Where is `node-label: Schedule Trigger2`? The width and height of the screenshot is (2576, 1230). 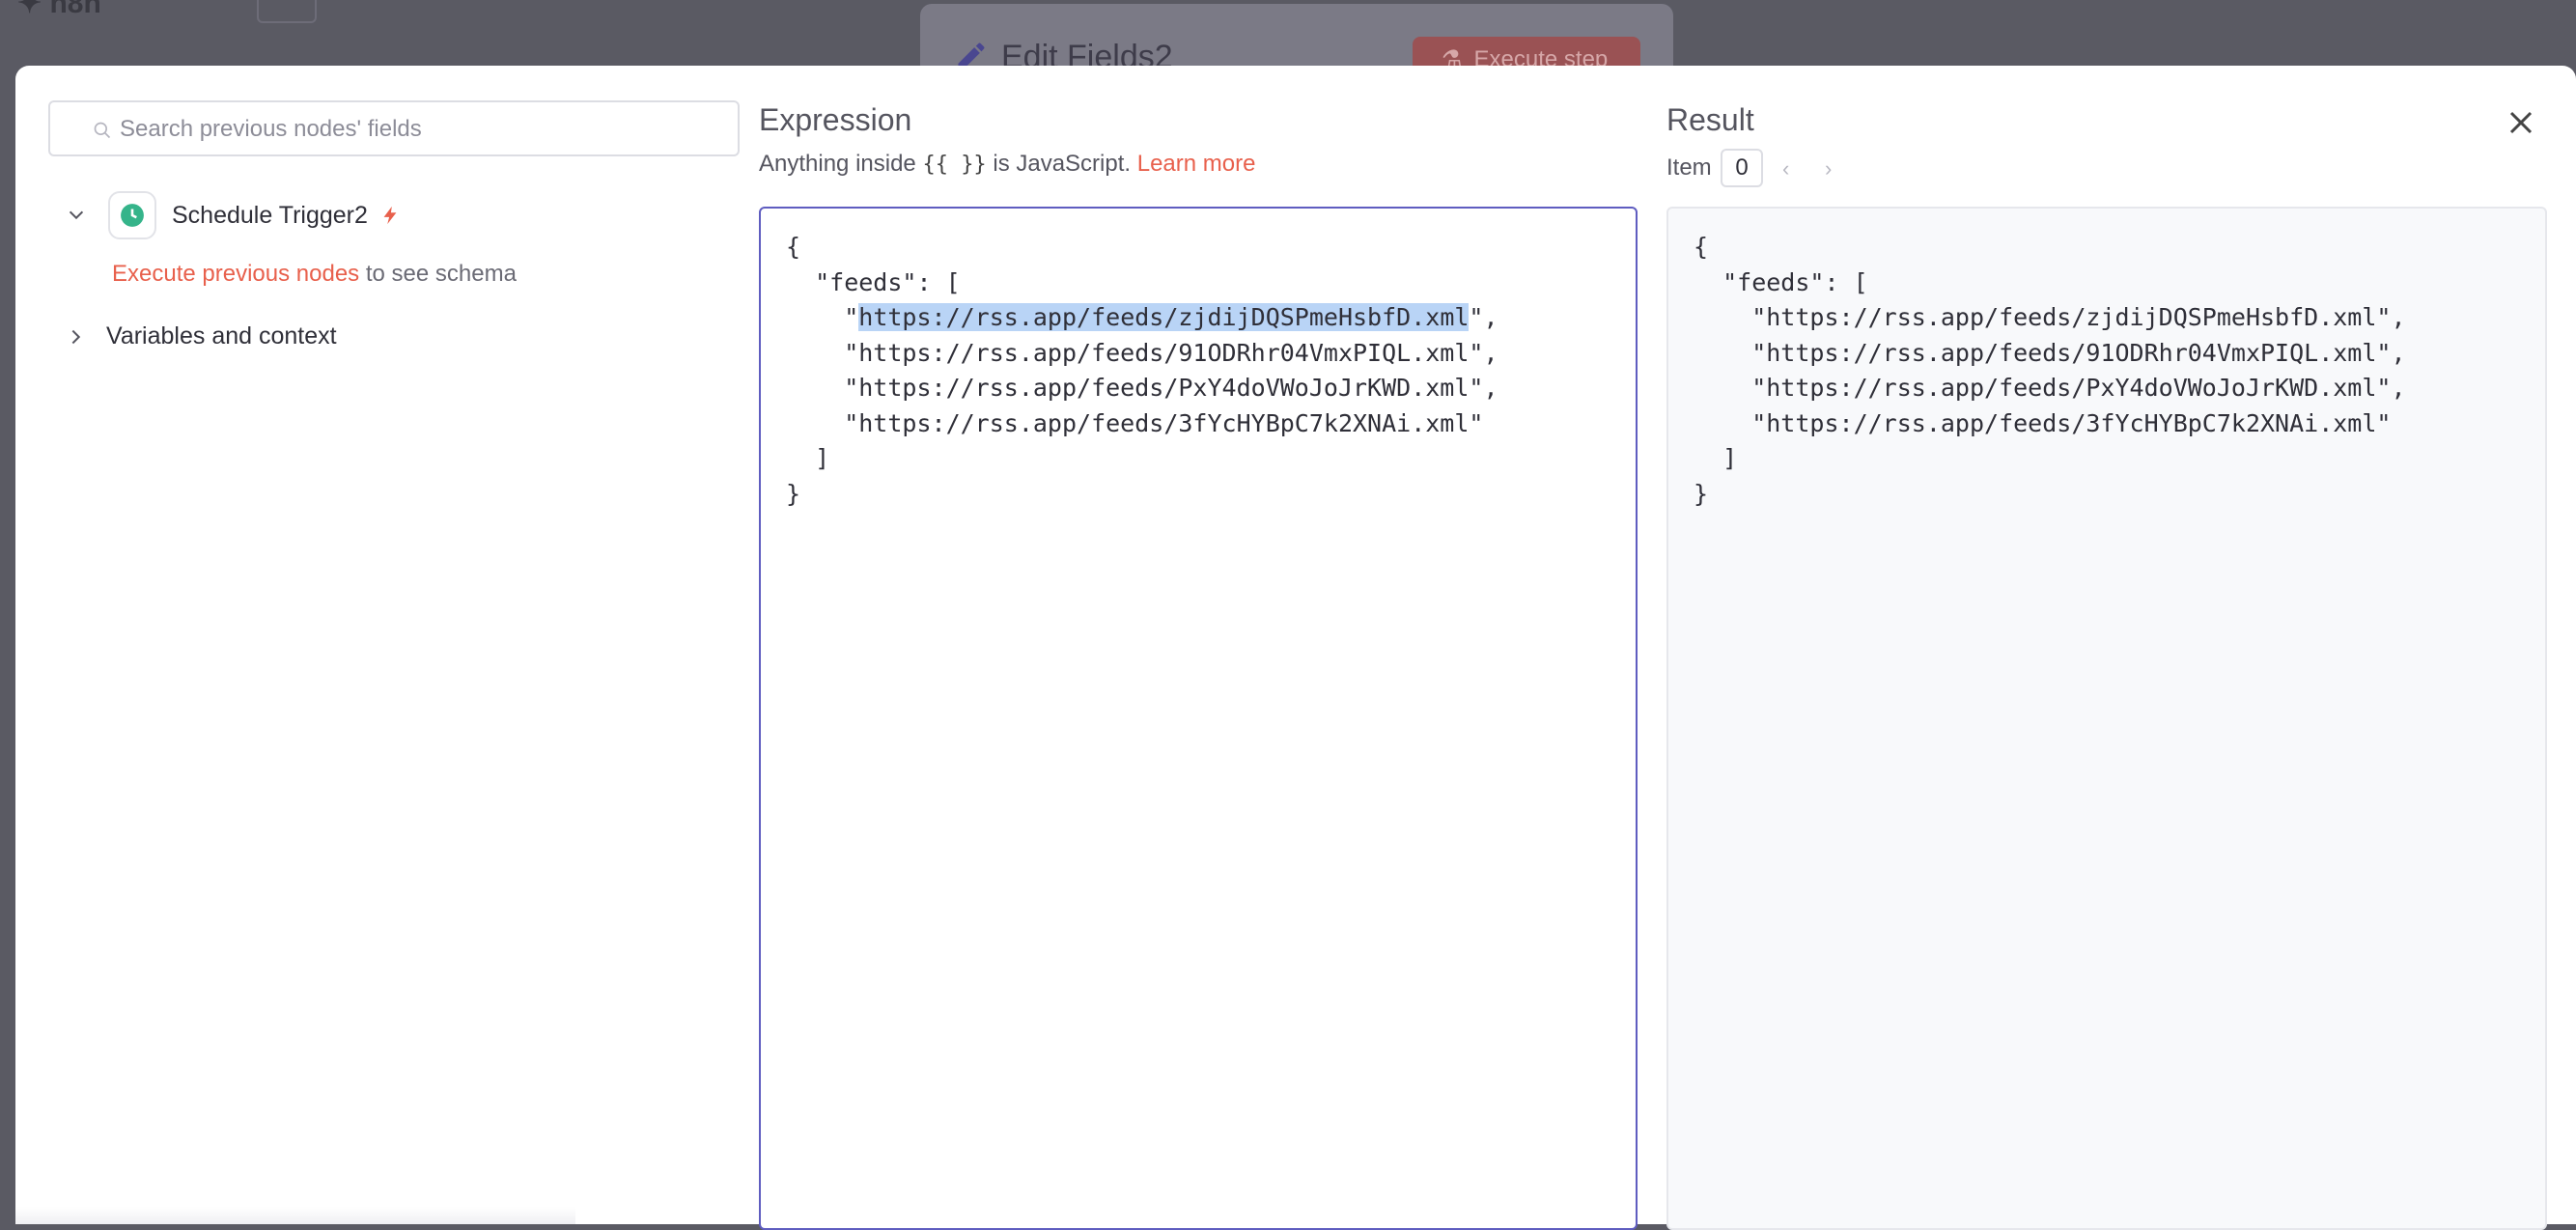
node-label: Schedule Trigger2 is located at coordinates (270, 215).